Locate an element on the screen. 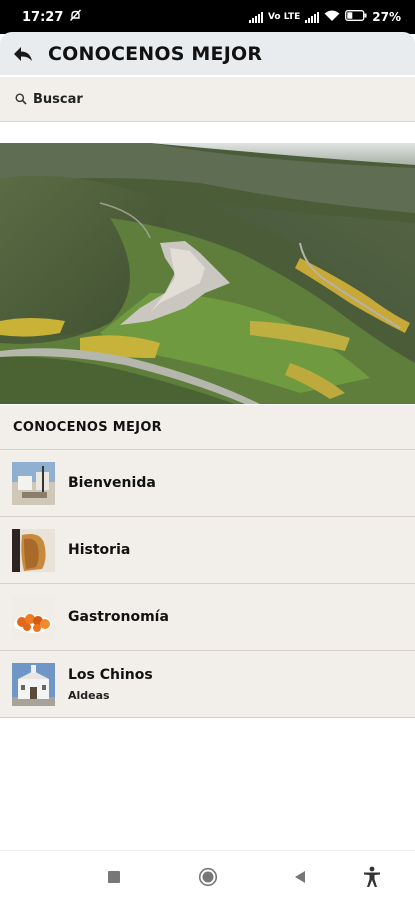 The image size is (415, 900). square-nav-icon is located at coordinates (114, 877).